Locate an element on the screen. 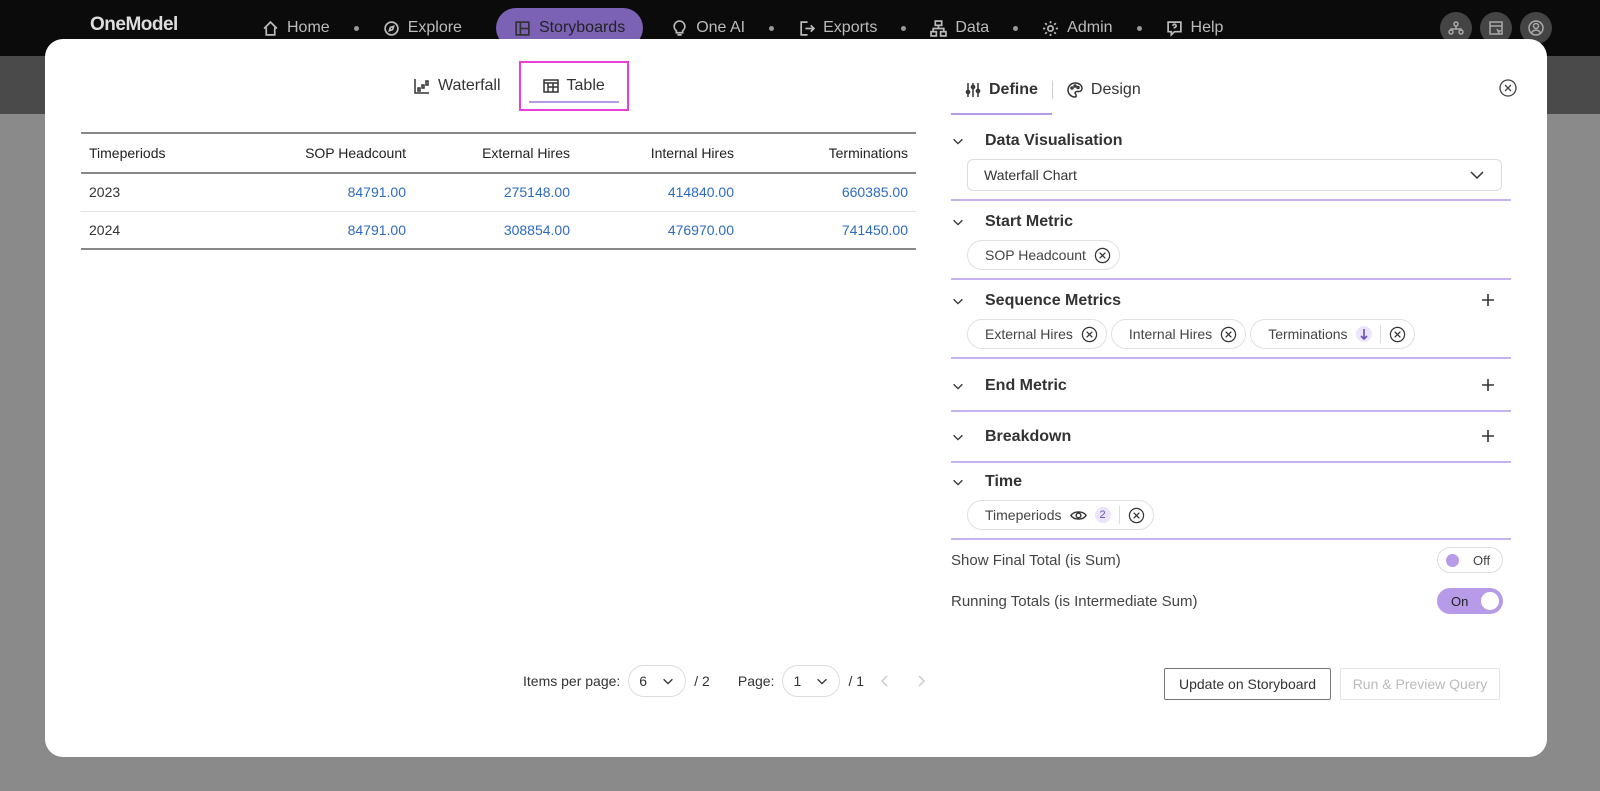  section-time: Time Timeperiods 2 is located at coordinates (1231, 502).